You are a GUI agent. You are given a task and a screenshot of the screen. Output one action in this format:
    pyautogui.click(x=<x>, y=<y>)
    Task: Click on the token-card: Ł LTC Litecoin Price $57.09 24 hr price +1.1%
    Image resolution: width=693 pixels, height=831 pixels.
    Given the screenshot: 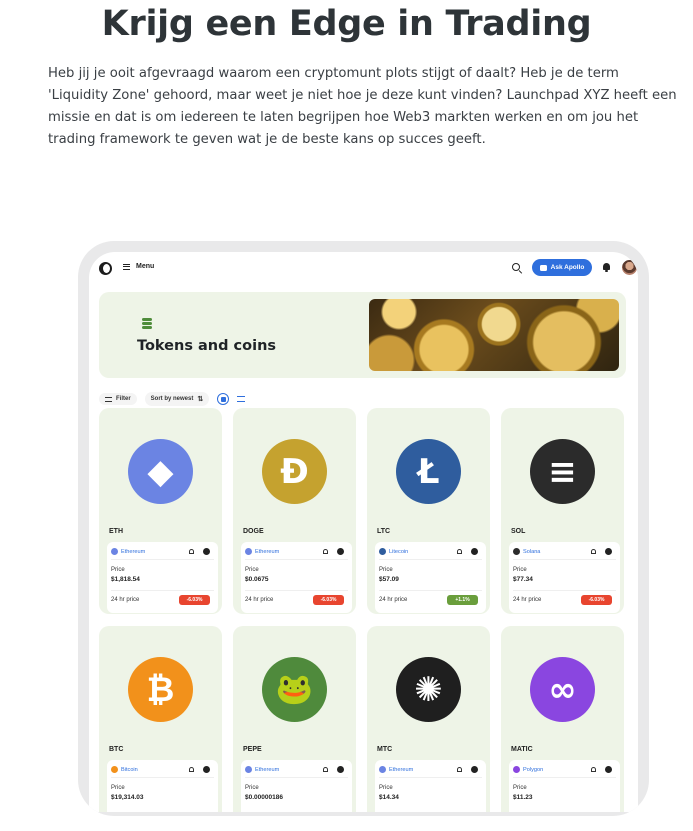 What is the action you would take?
    pyautogui.click(x=428, y=511)
    